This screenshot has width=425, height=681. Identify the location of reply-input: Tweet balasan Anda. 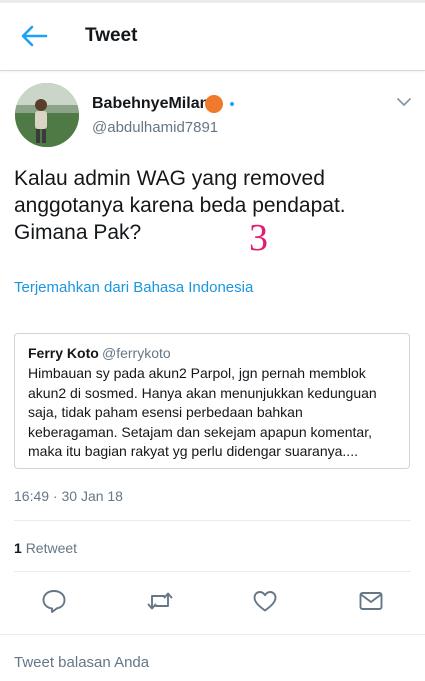
(81, 662).